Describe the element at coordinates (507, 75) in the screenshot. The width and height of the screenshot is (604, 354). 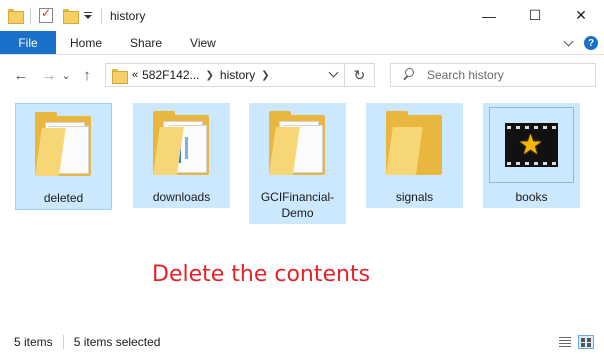
I see `search-input` at that location.